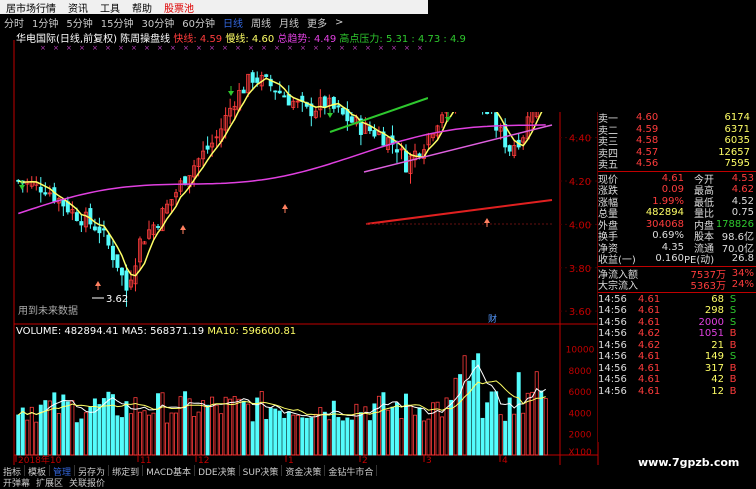 The width and height of the screenshot is (756, 489). What do you see at coordinates (217, 471) in the screenshot?
I see `bottom-tab-6: DDE决策` at bounding box center [217, 471].